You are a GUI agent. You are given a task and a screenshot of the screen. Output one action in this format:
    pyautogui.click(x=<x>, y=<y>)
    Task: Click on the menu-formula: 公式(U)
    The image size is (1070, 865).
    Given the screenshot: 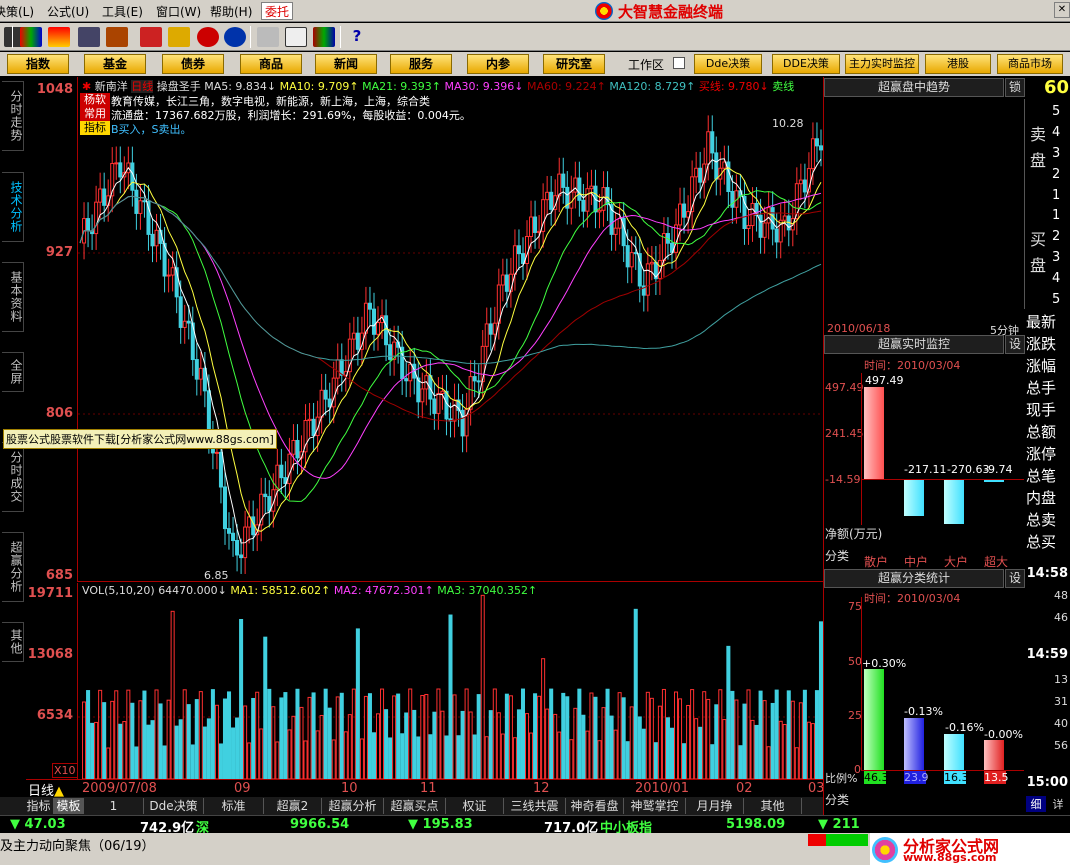 What is the action you would take?
    pyautogui.click(x=68, y=11)
    